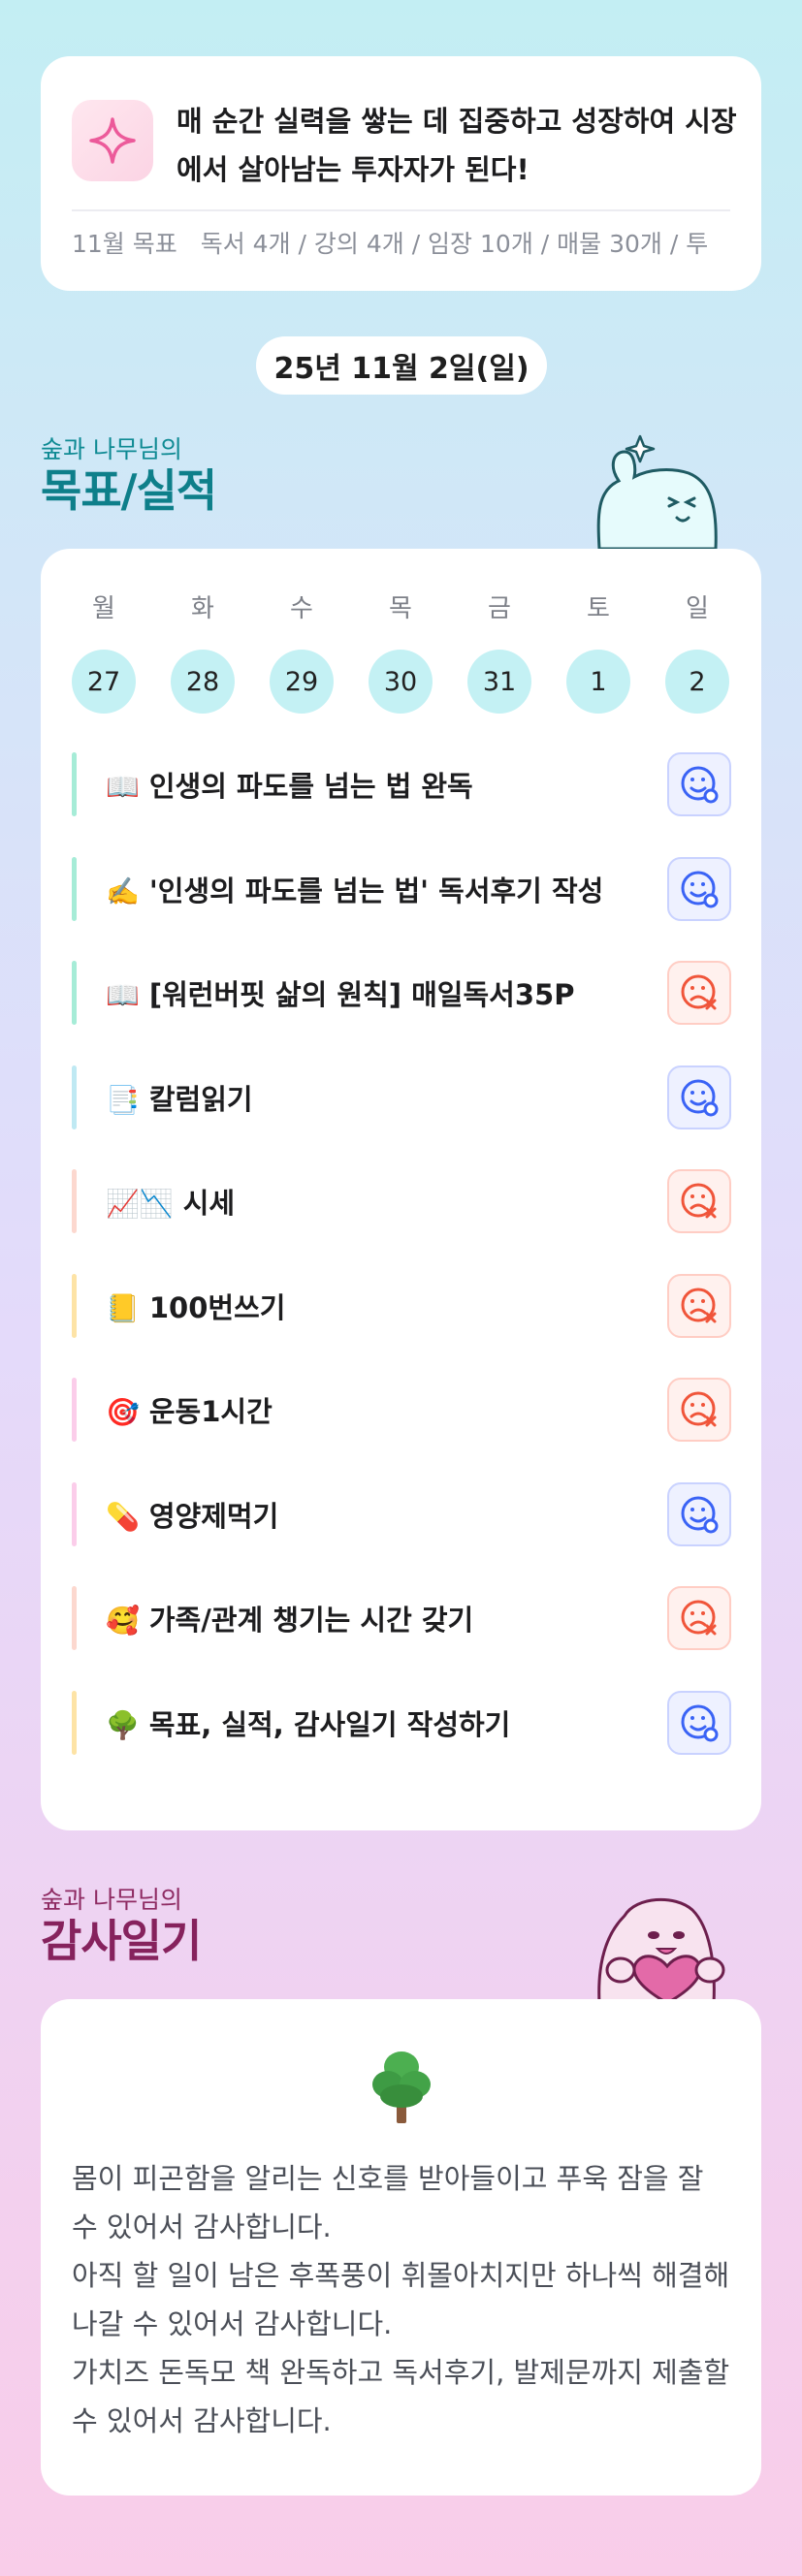 The height and width of the screenshot is (2576, 802). I want to click on mascot-character, so click(657, 491).